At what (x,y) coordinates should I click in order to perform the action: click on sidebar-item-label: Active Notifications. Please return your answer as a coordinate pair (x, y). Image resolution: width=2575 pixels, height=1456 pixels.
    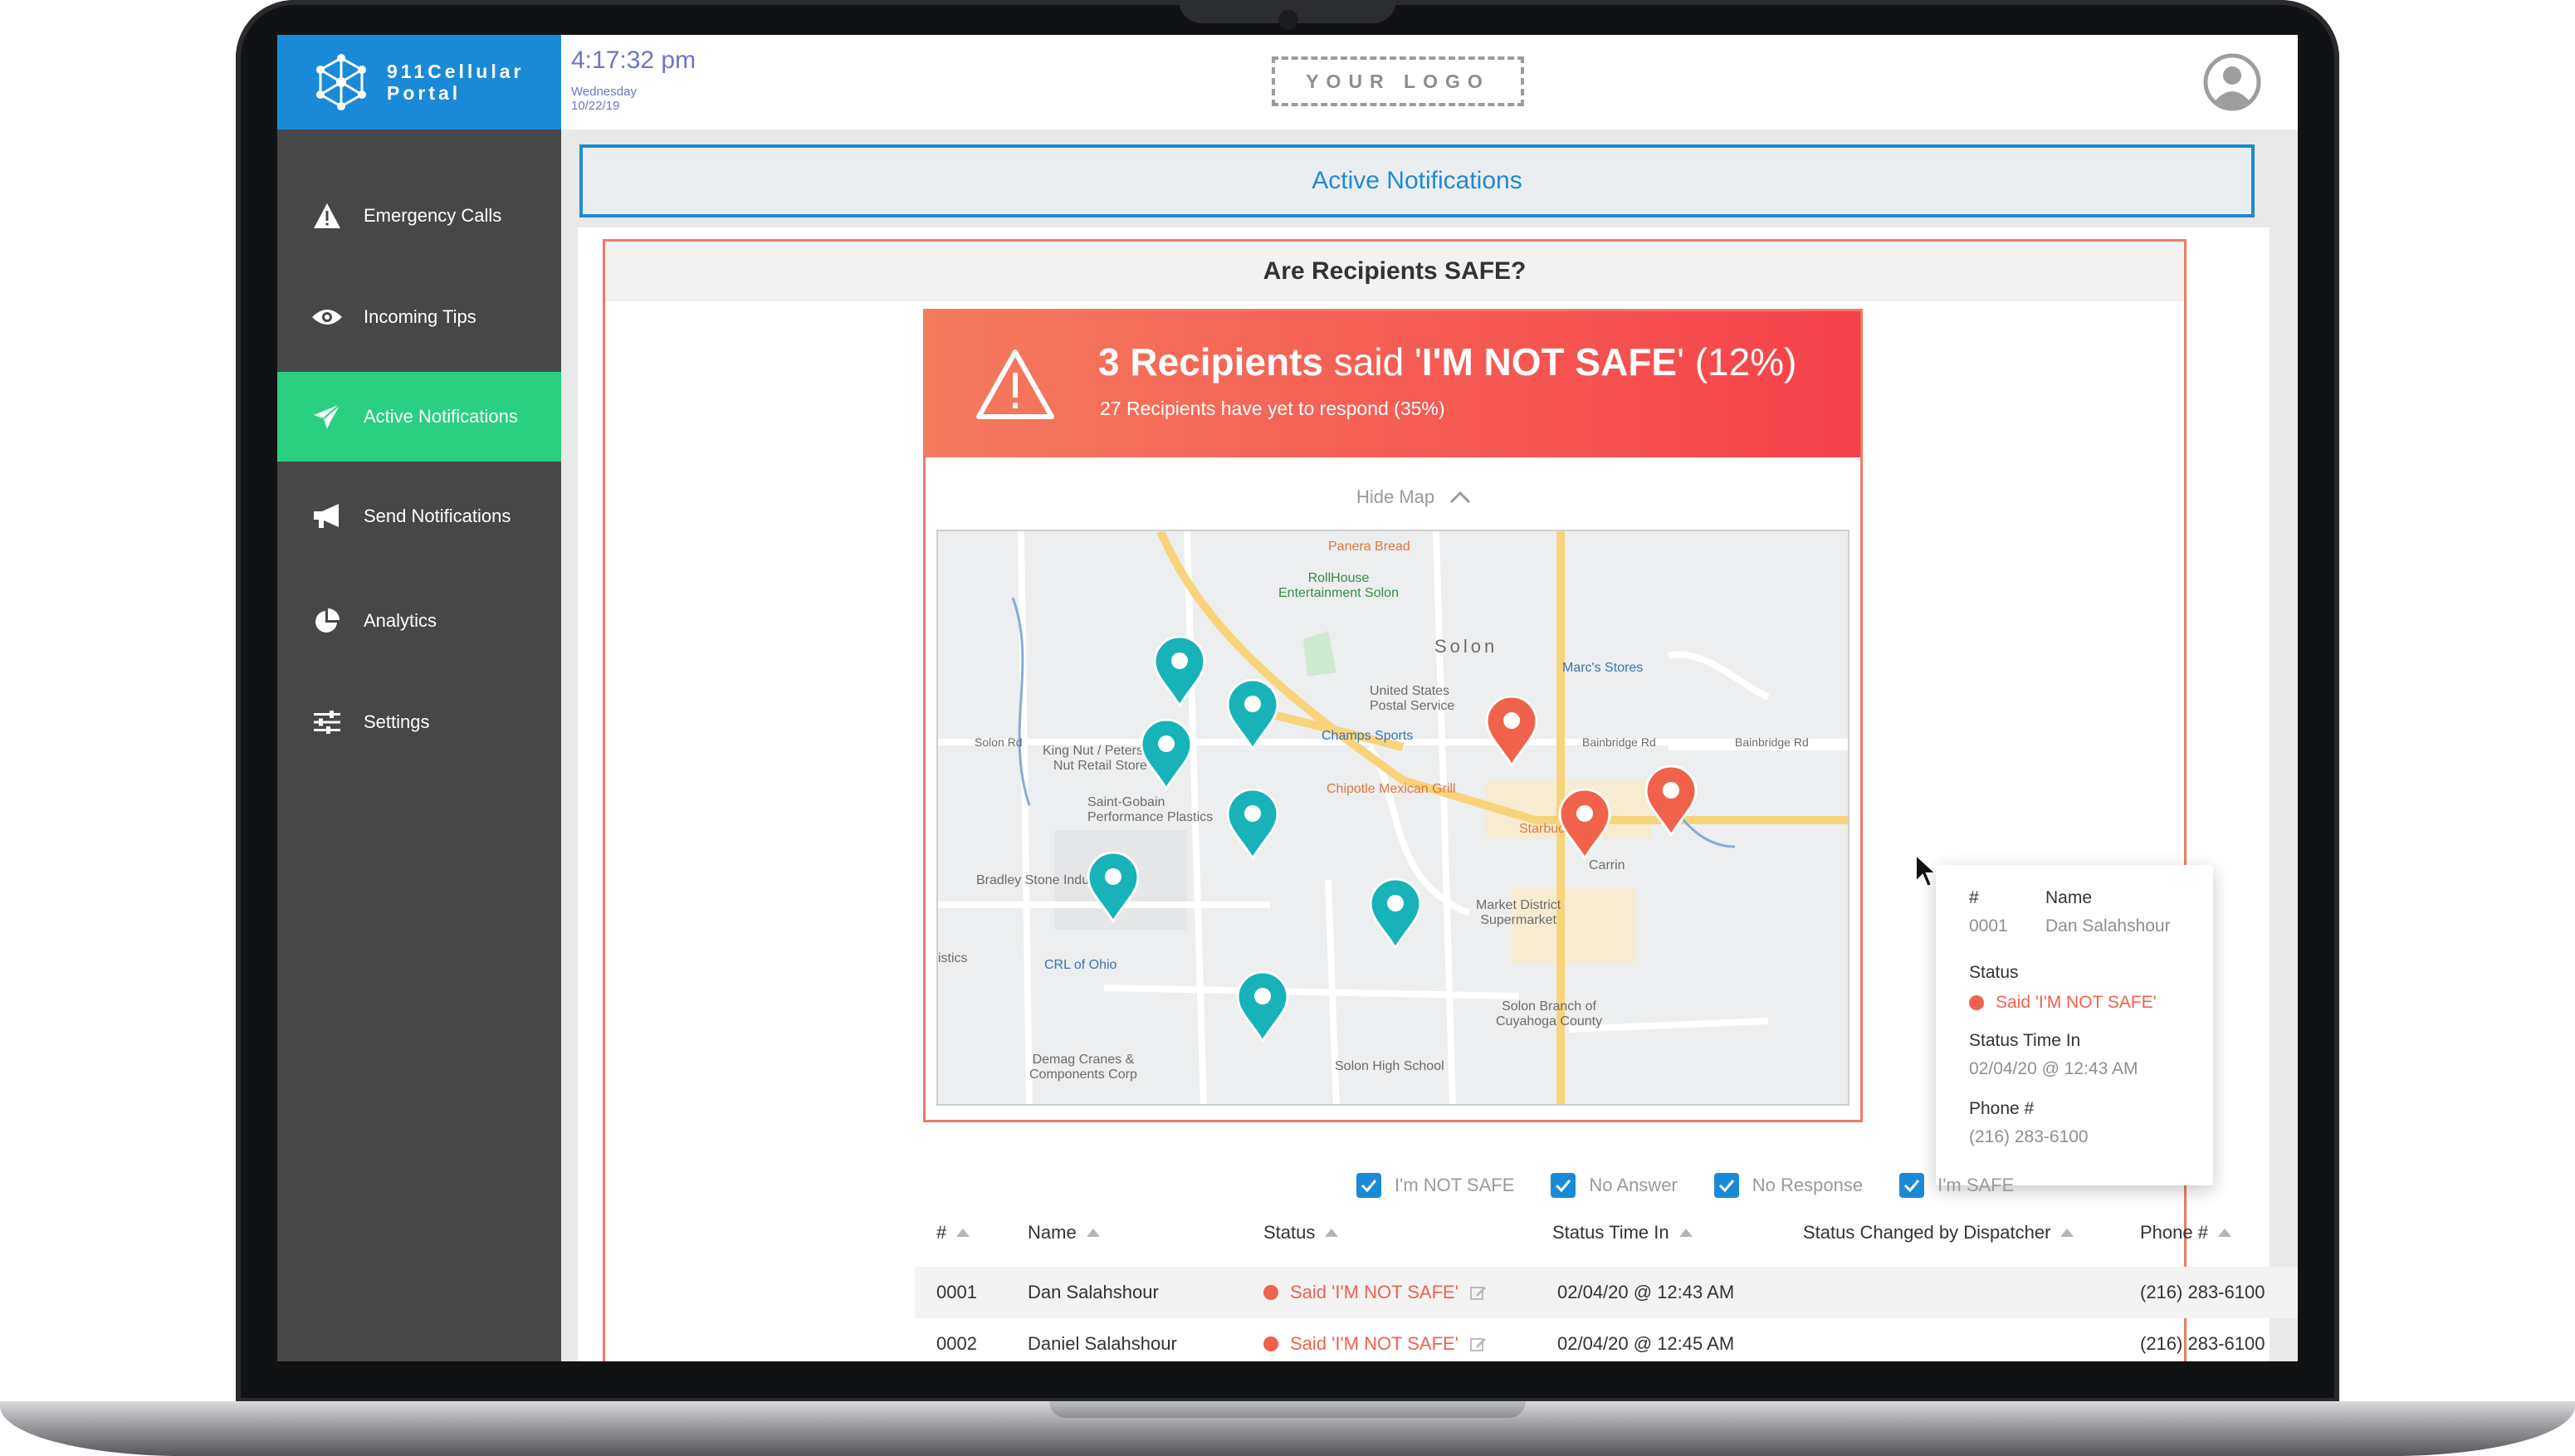
    Looking at the image, I should click on (441, 416).